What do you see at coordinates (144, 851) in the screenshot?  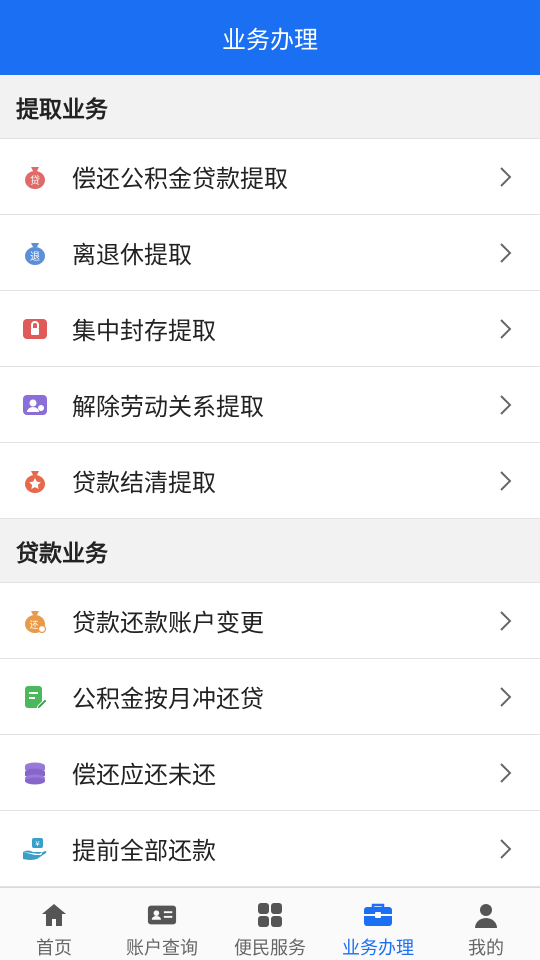 I see `item-label: 提前全部还款` at bounding box center [144, 851].